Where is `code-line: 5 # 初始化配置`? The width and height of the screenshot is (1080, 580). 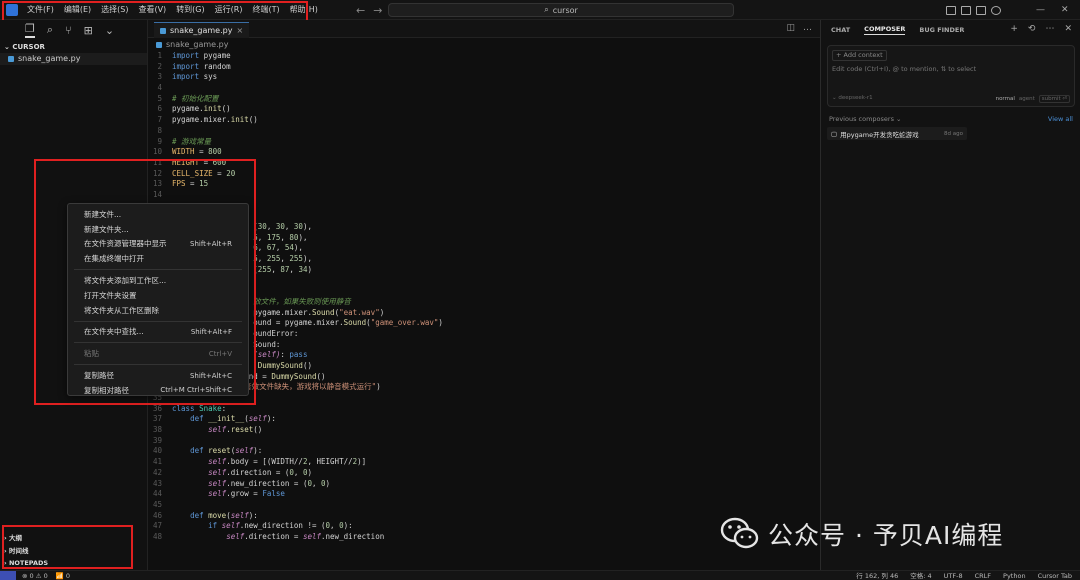
code-line: 5 # 初始化配置 is located at coordinates (484, 99).